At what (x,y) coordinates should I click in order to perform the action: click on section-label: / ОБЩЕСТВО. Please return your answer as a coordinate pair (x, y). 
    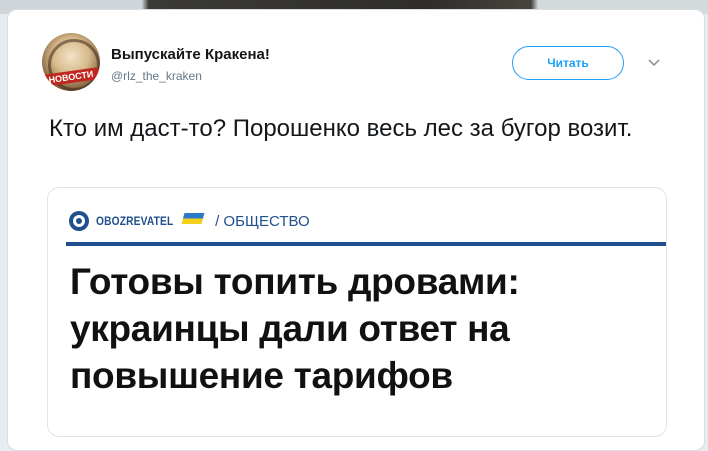
    Looking at the image, I should click on (262, 221).